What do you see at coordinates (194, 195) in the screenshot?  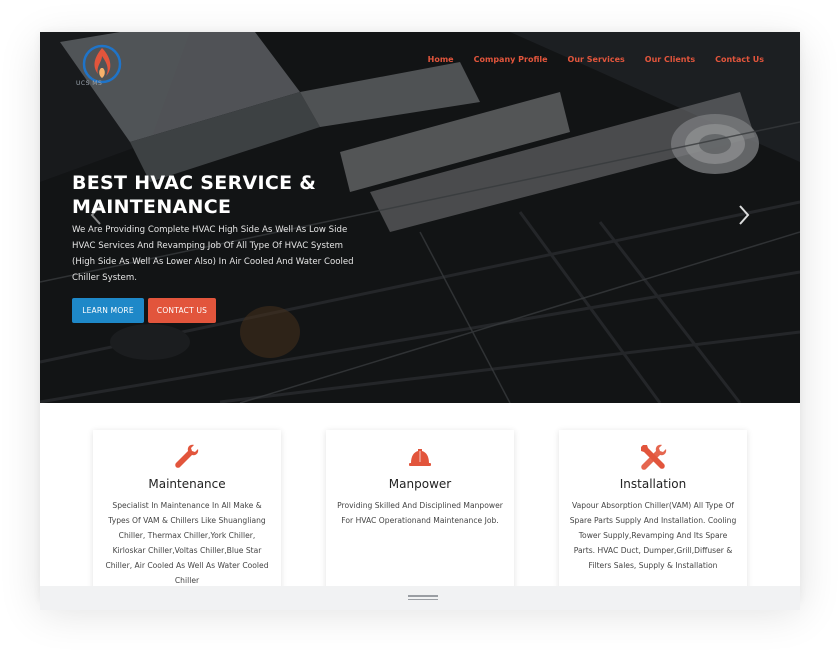 I see `hero-title: BEST HVAC SERVICE & MAINTENANCE` at bounding box center [194, 195].